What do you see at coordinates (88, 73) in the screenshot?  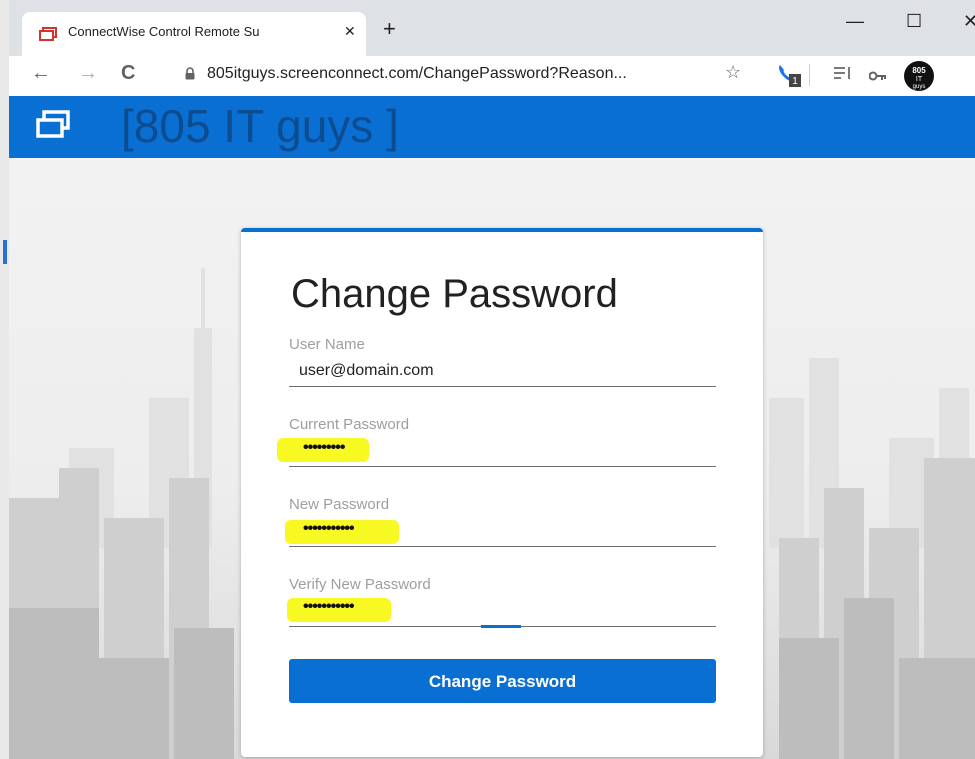 I see `forward-button: →` at bounding box center [88, 73].